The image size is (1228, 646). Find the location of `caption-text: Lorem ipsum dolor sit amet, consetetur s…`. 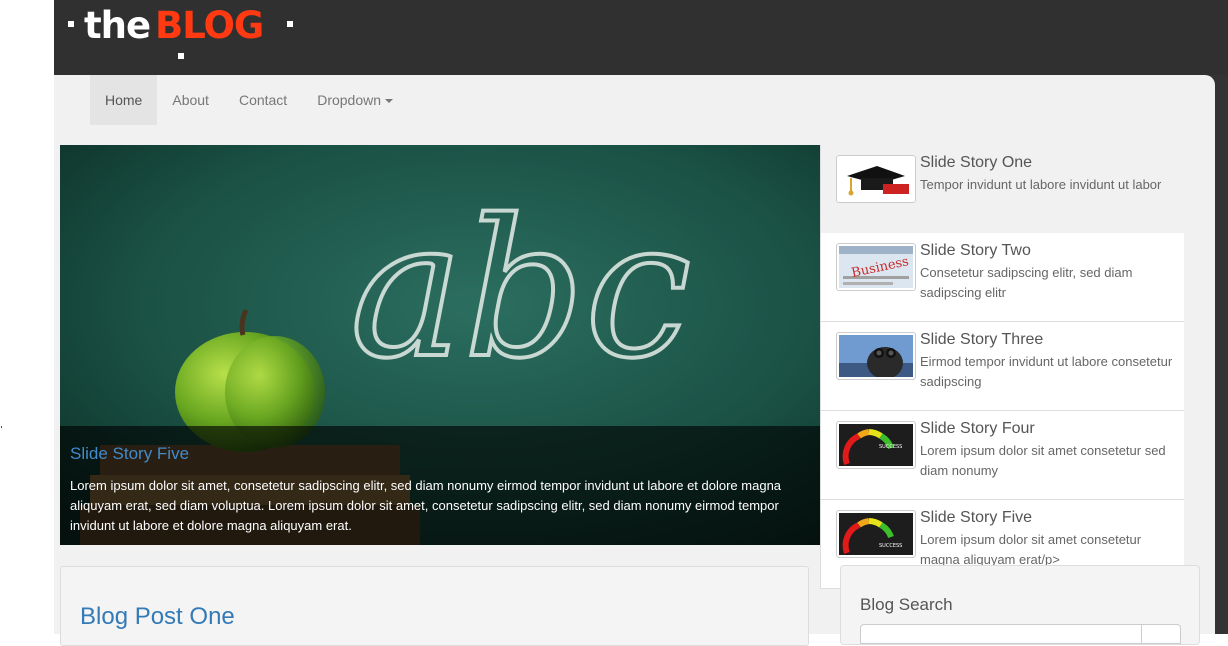

caption-text: Lorem ipsum dolor sit amet, consetetur s… is located at coordinates (426, 505).